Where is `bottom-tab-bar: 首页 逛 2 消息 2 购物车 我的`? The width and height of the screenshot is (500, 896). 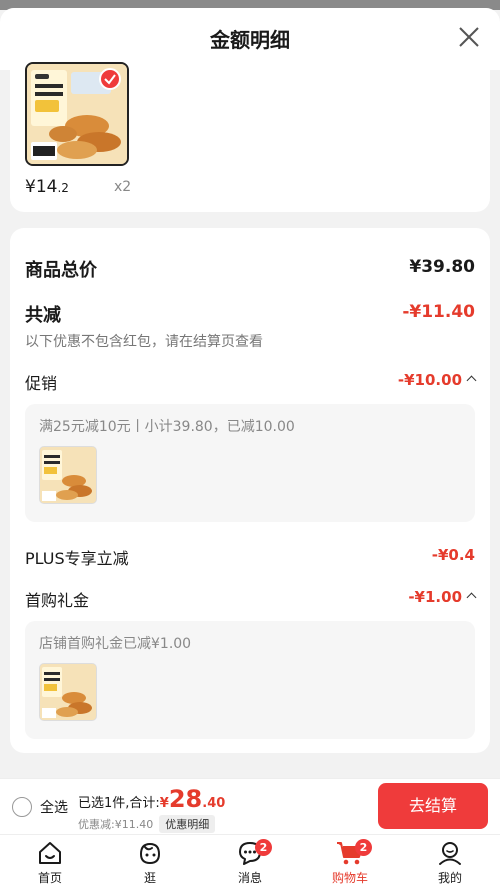
bottom-tab-bar: 首页 逛 2 消息 2 购物车 我的 is located at coordinates (250, 865).